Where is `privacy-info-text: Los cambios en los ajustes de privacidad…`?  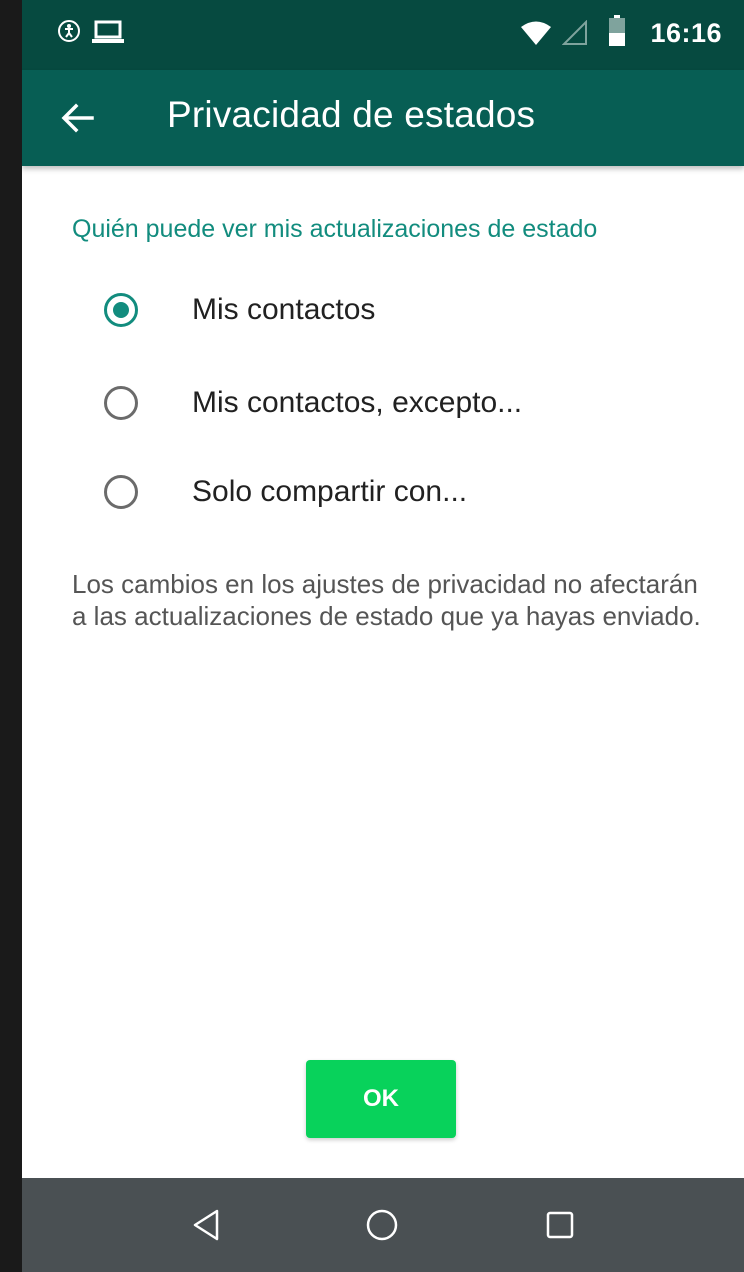 privacy-info-text: Los cambios en los ajustes de privacidad… is located at coordinates (386, 600).